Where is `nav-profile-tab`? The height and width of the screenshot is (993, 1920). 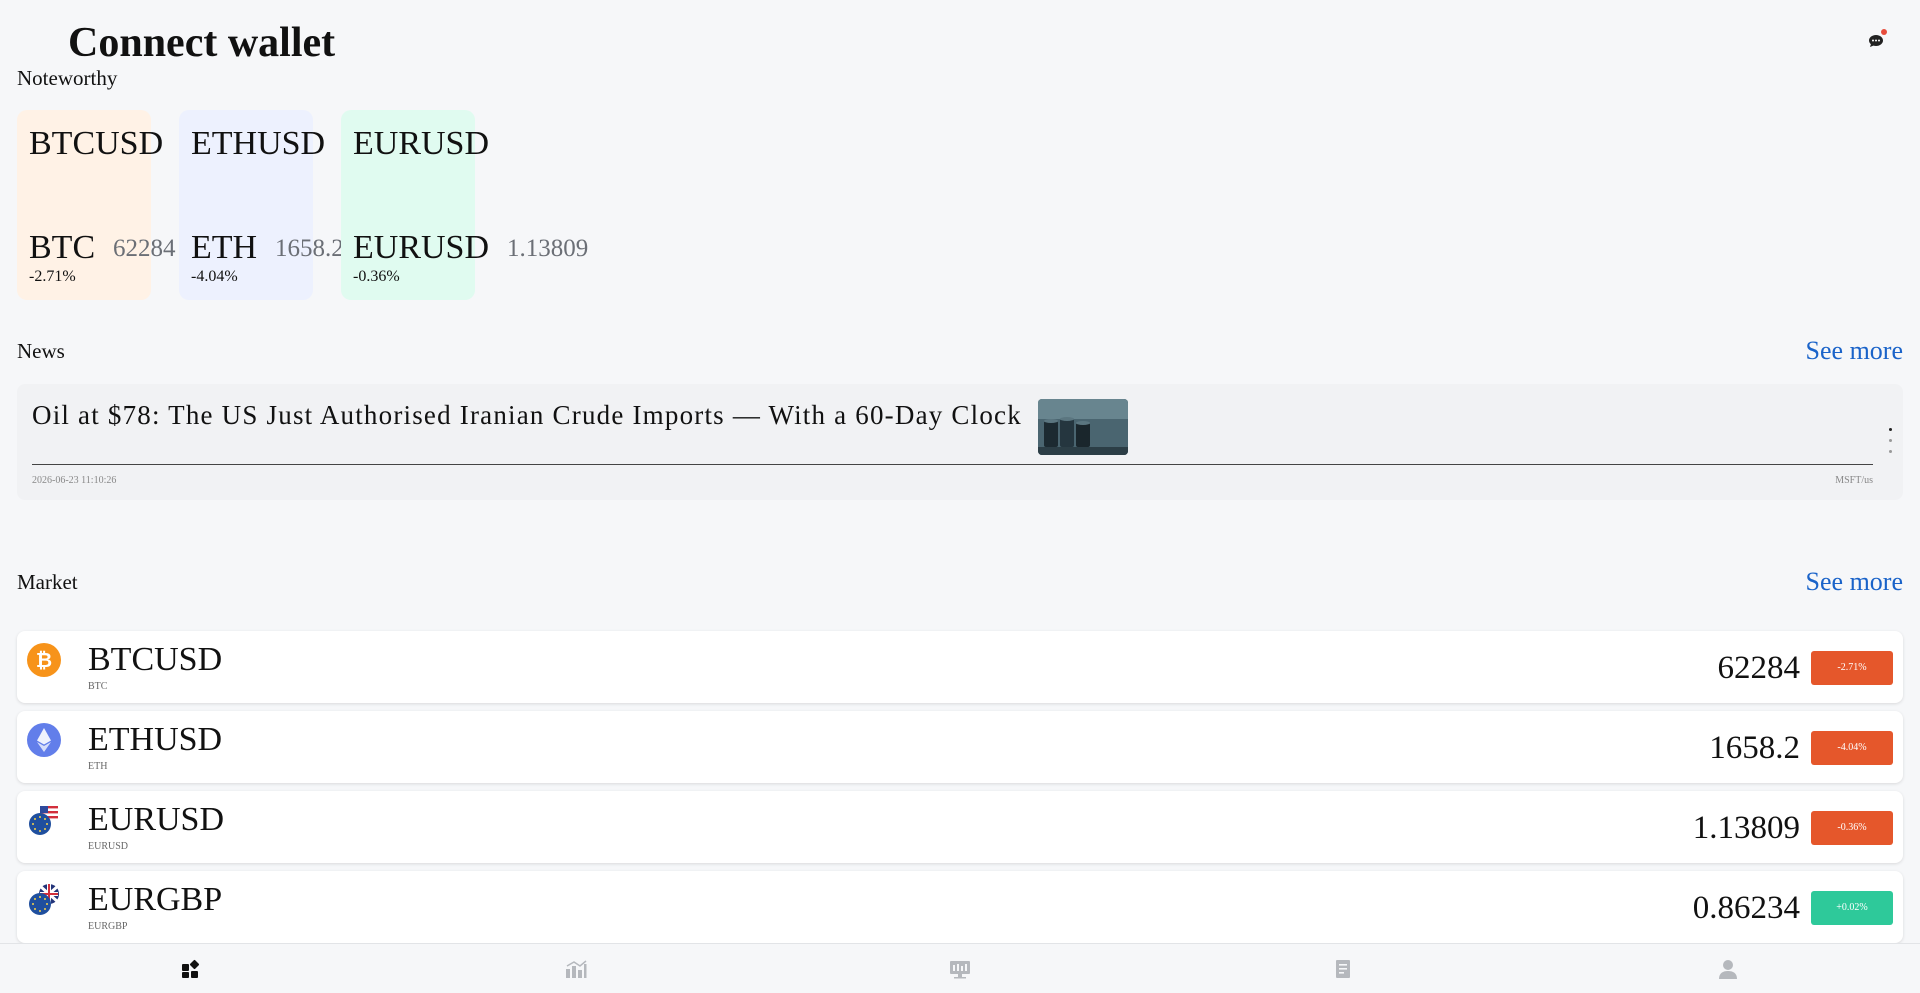
nav-profile-tab is located at coordinates (1728, 969).